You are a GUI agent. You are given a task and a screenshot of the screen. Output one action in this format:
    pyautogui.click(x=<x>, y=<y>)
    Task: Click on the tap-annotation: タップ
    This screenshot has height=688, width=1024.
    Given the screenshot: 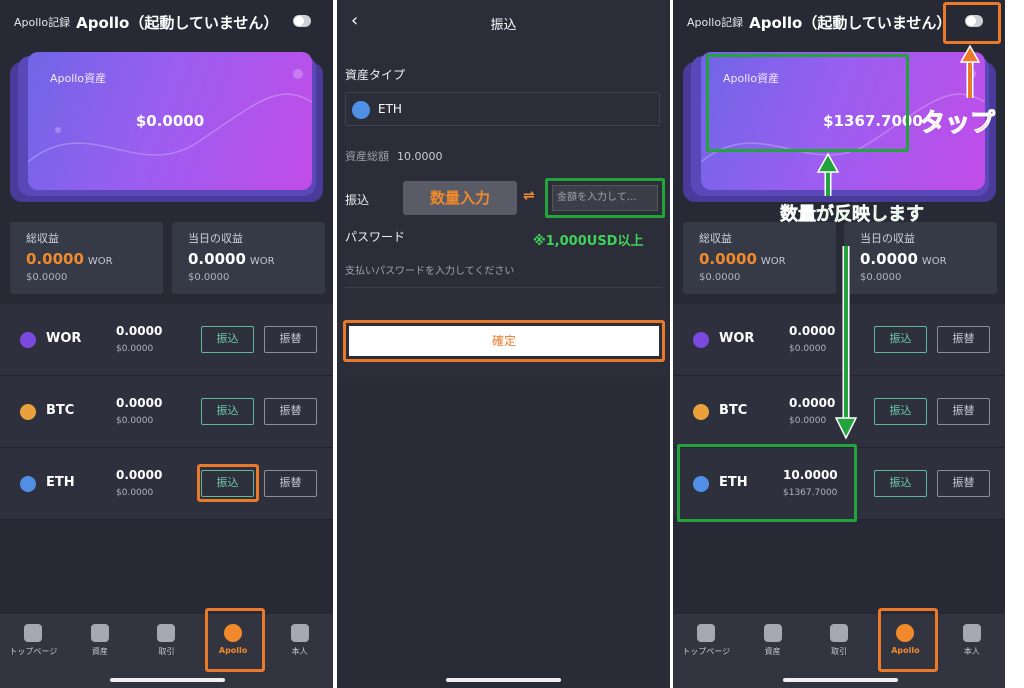 What is the action you would take?
    pyautogui.click(x=957, y=123)
    